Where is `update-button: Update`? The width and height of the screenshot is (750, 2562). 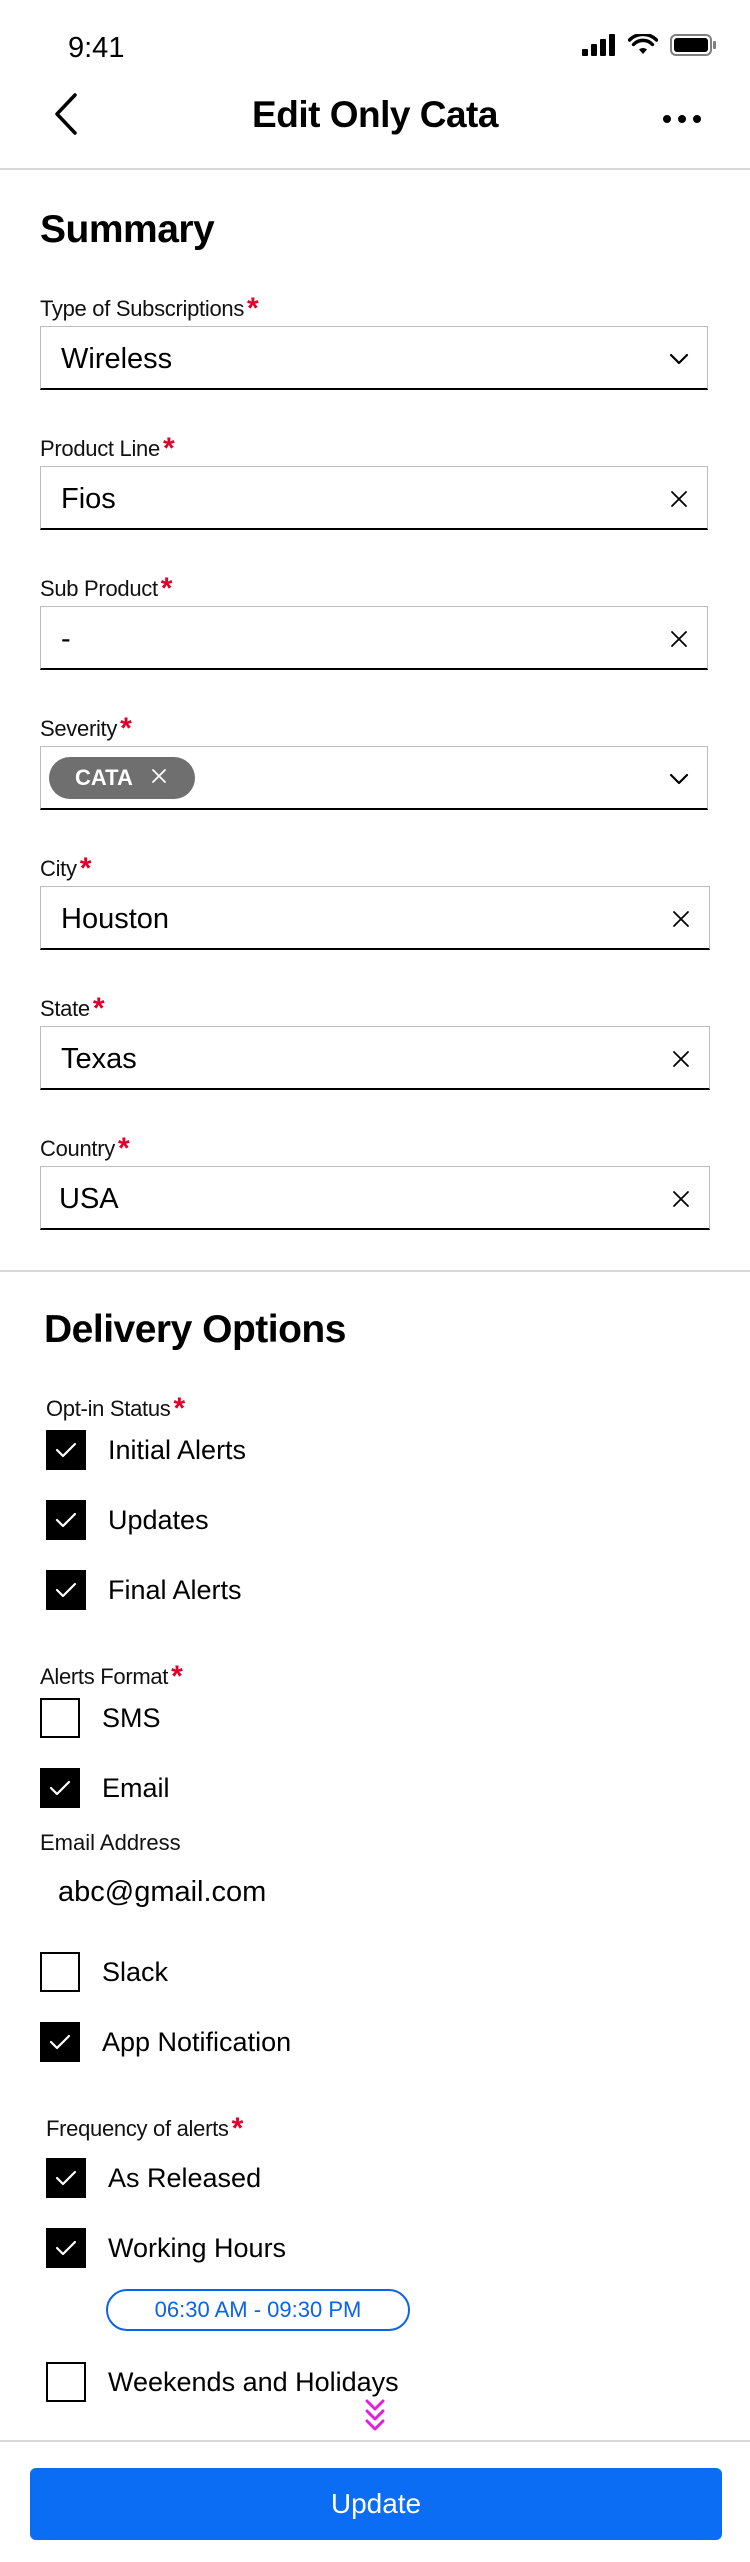 update-button: Update is located at coordinates (376, 2504).